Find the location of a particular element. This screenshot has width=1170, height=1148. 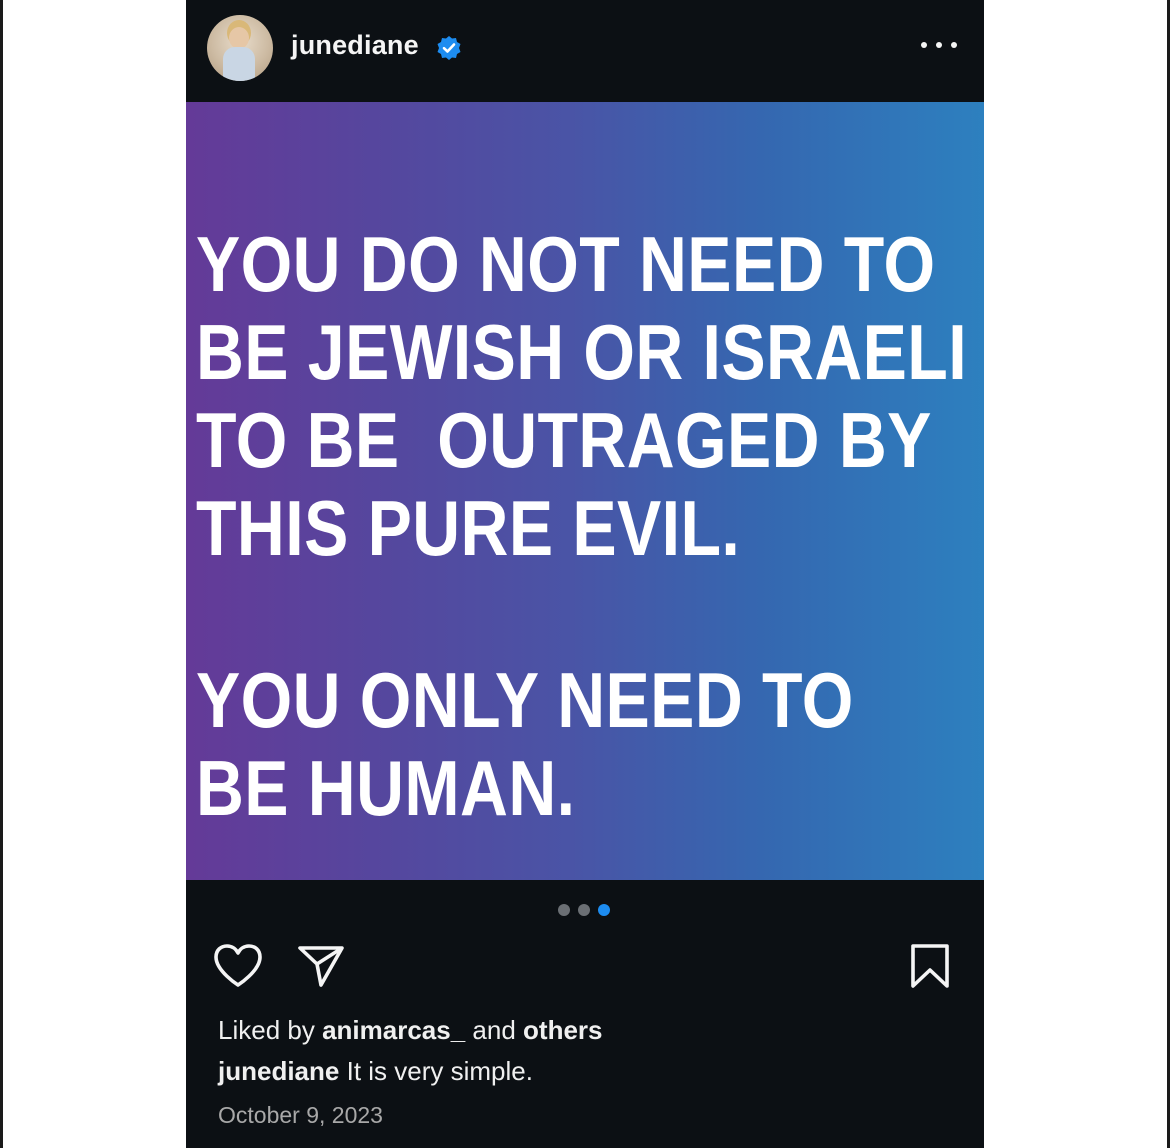

post-header: junediane is located at coordinates (585, 51).